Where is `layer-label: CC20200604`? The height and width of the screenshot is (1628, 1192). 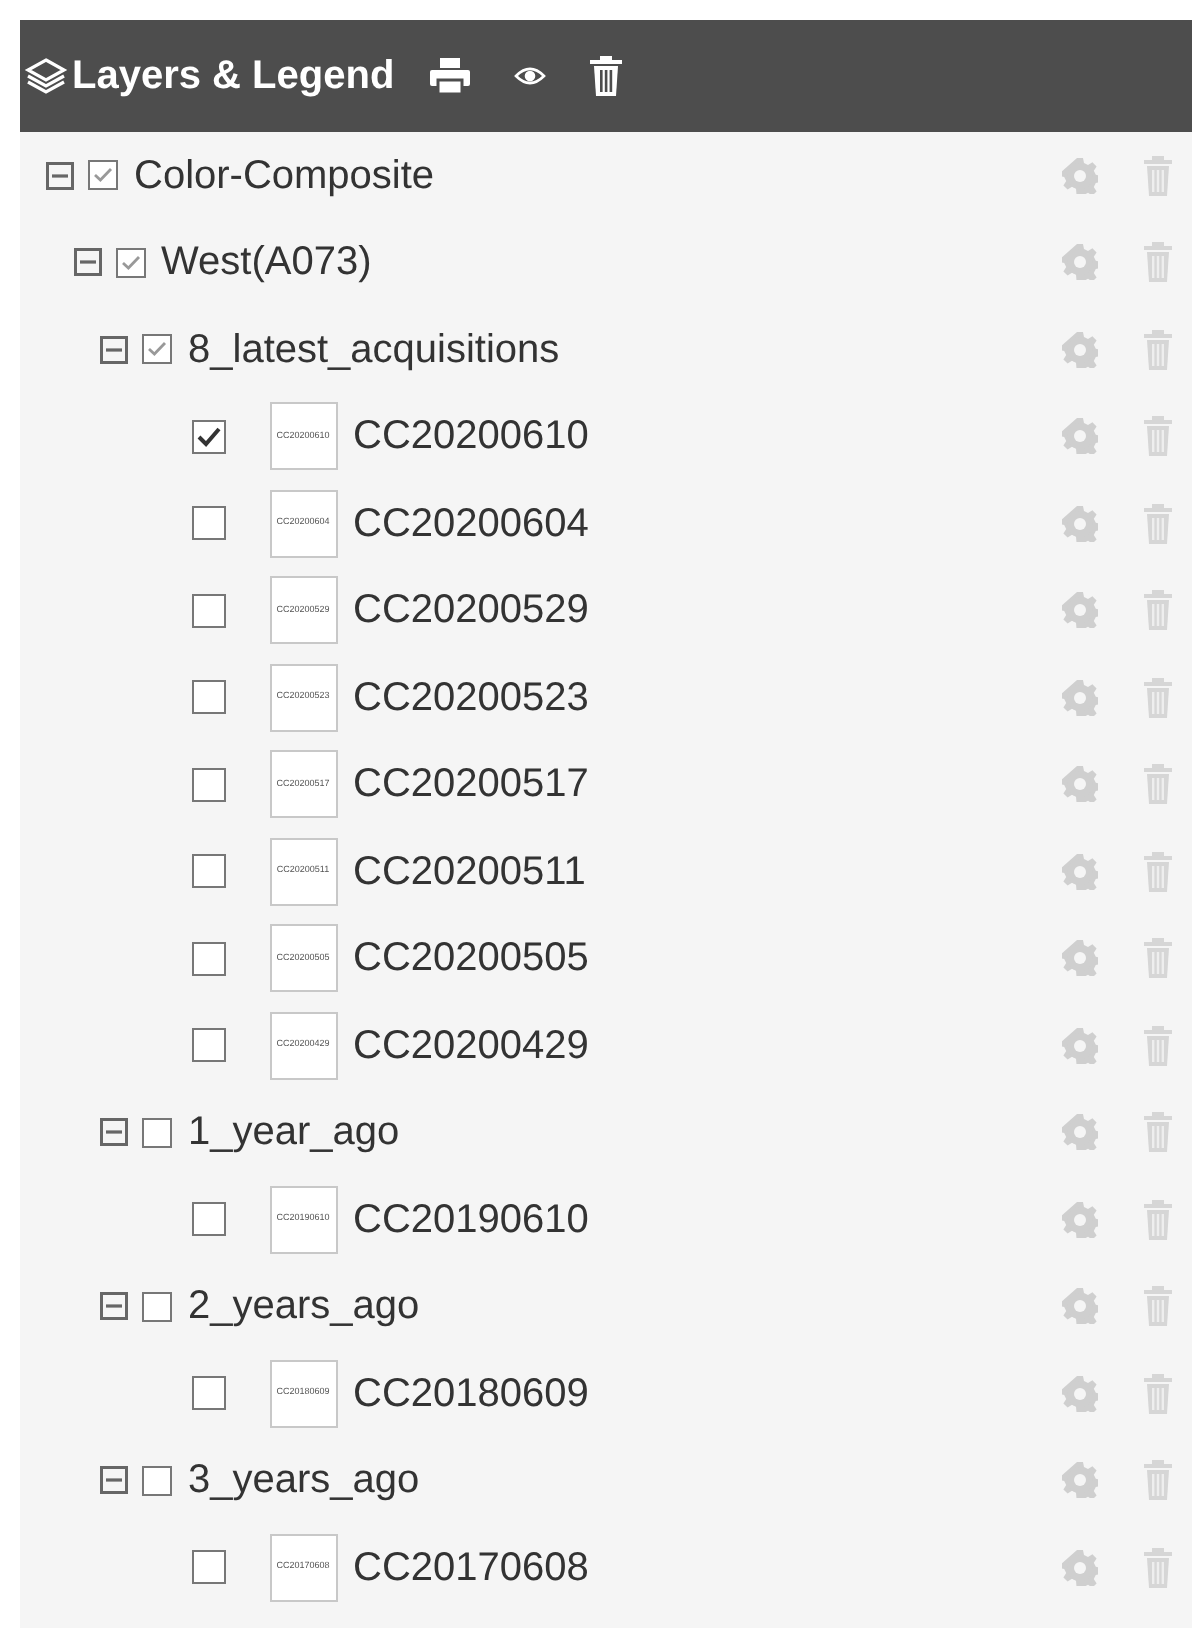
layer-label: CC20200604 is located at coordinates (471, 524).